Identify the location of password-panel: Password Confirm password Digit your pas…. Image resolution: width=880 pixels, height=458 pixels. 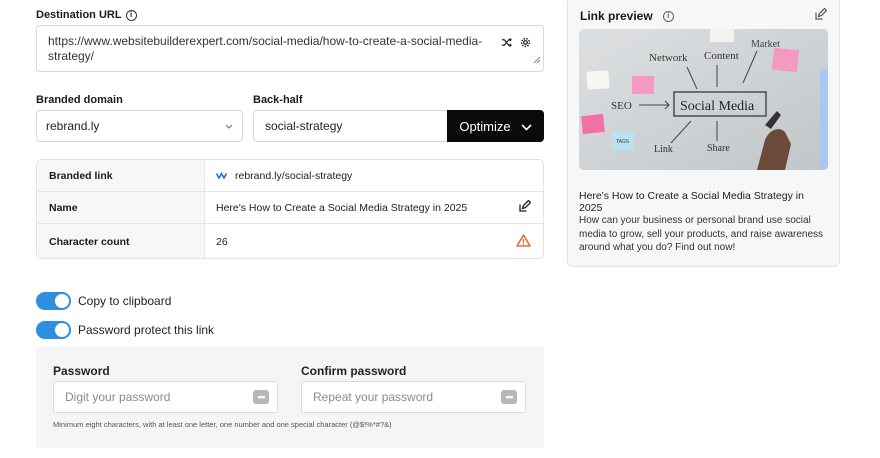
(290, 397).